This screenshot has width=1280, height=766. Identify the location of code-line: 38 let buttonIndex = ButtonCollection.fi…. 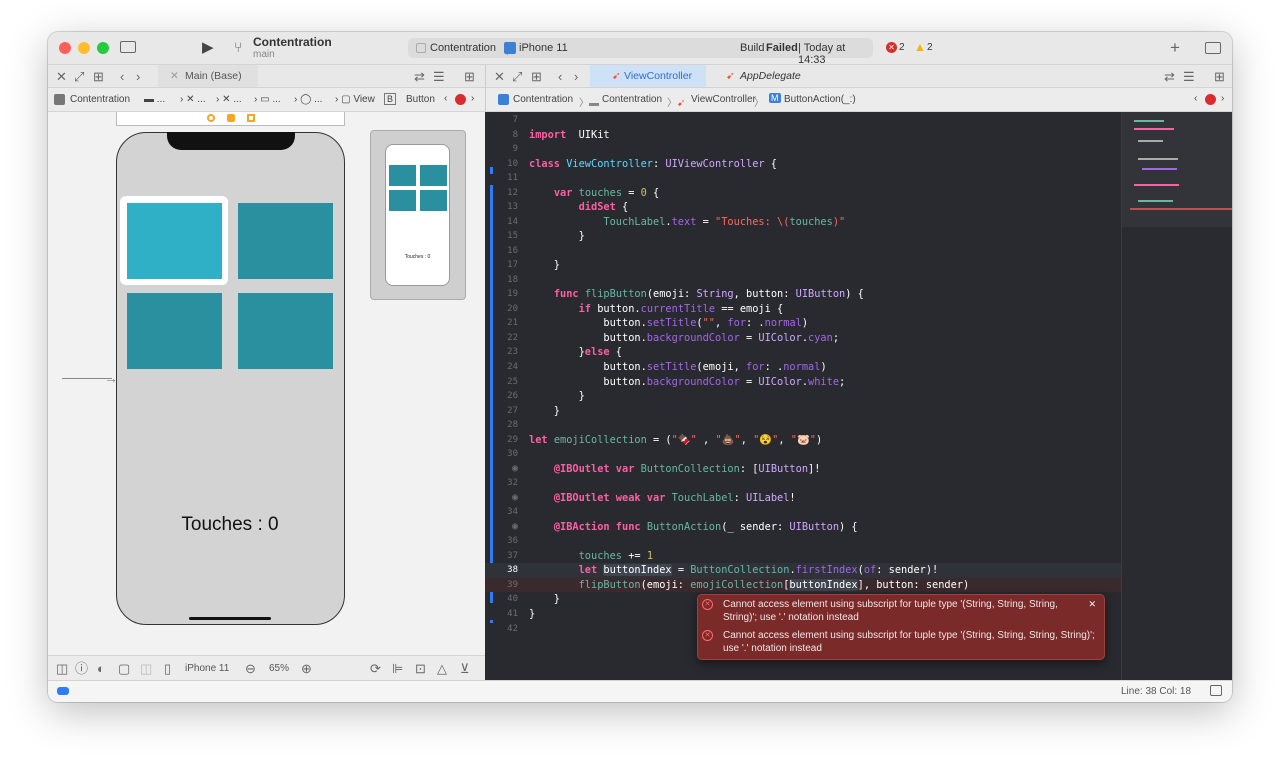
(803, 570).